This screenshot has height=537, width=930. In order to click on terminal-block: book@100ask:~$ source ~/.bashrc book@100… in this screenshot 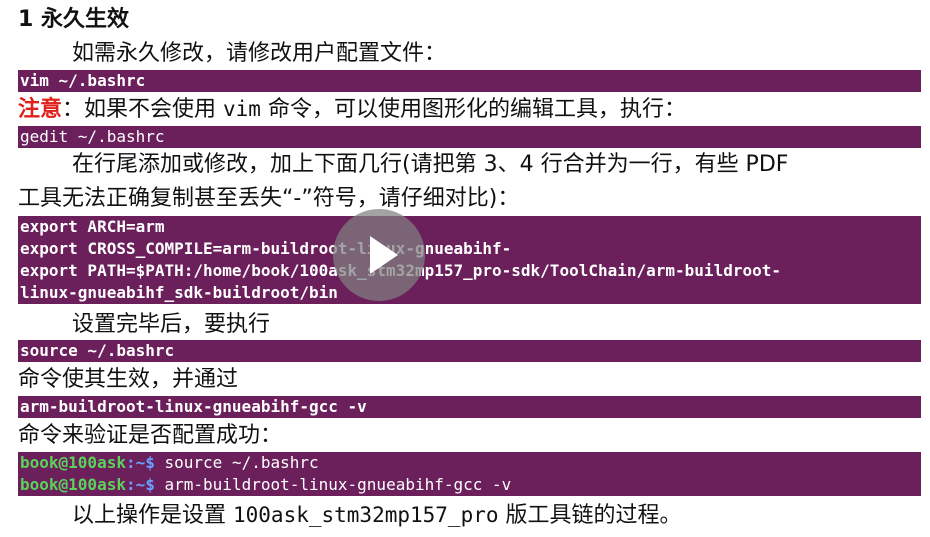, I will do `click(469, 474)`.